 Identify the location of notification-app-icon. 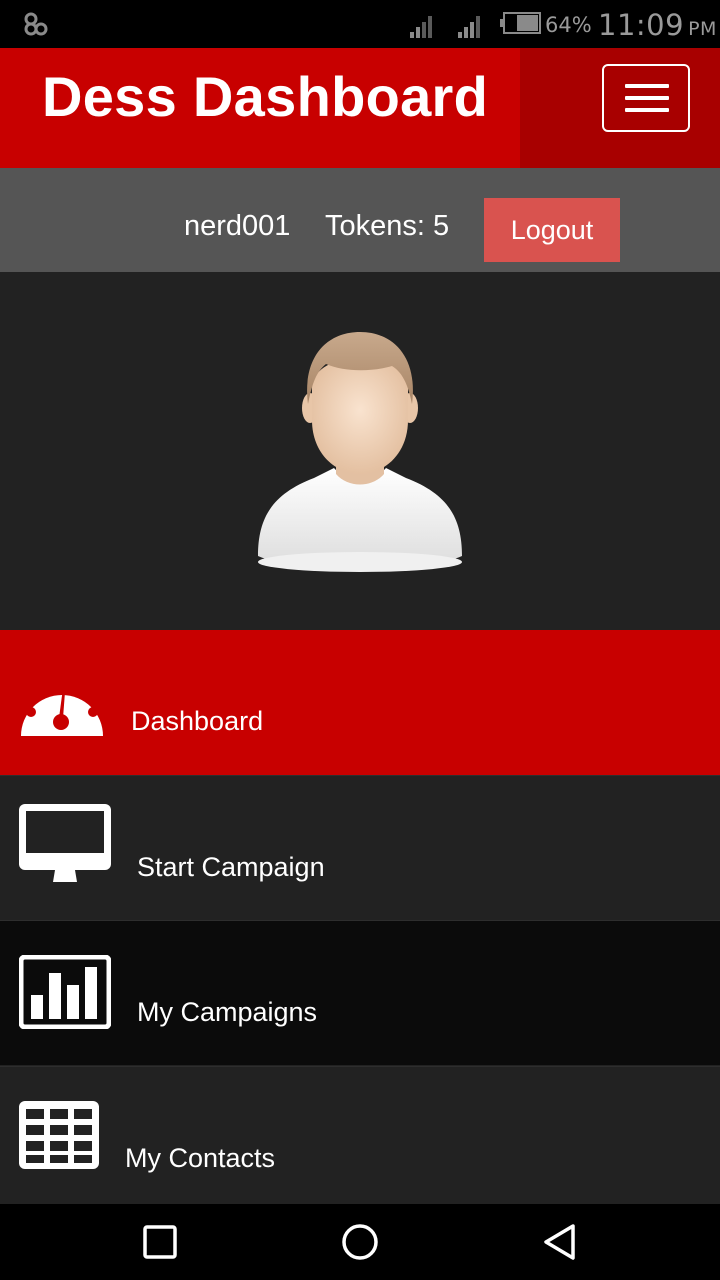
(36, 24).